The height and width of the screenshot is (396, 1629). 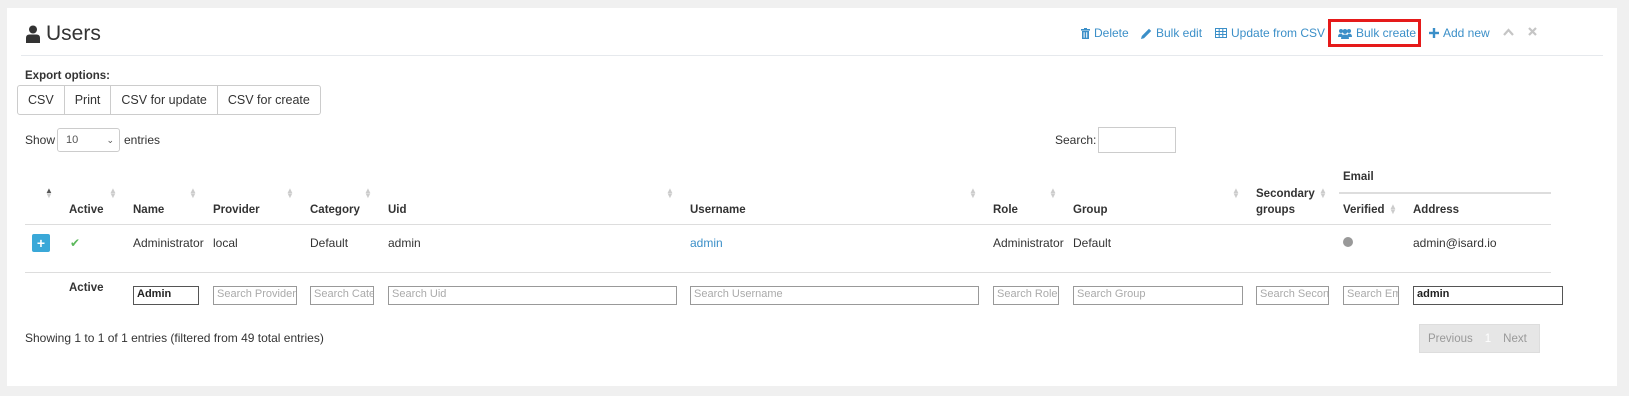 I want to click on export-csv-update-button: CSV for update, so click(x=164, y=100).